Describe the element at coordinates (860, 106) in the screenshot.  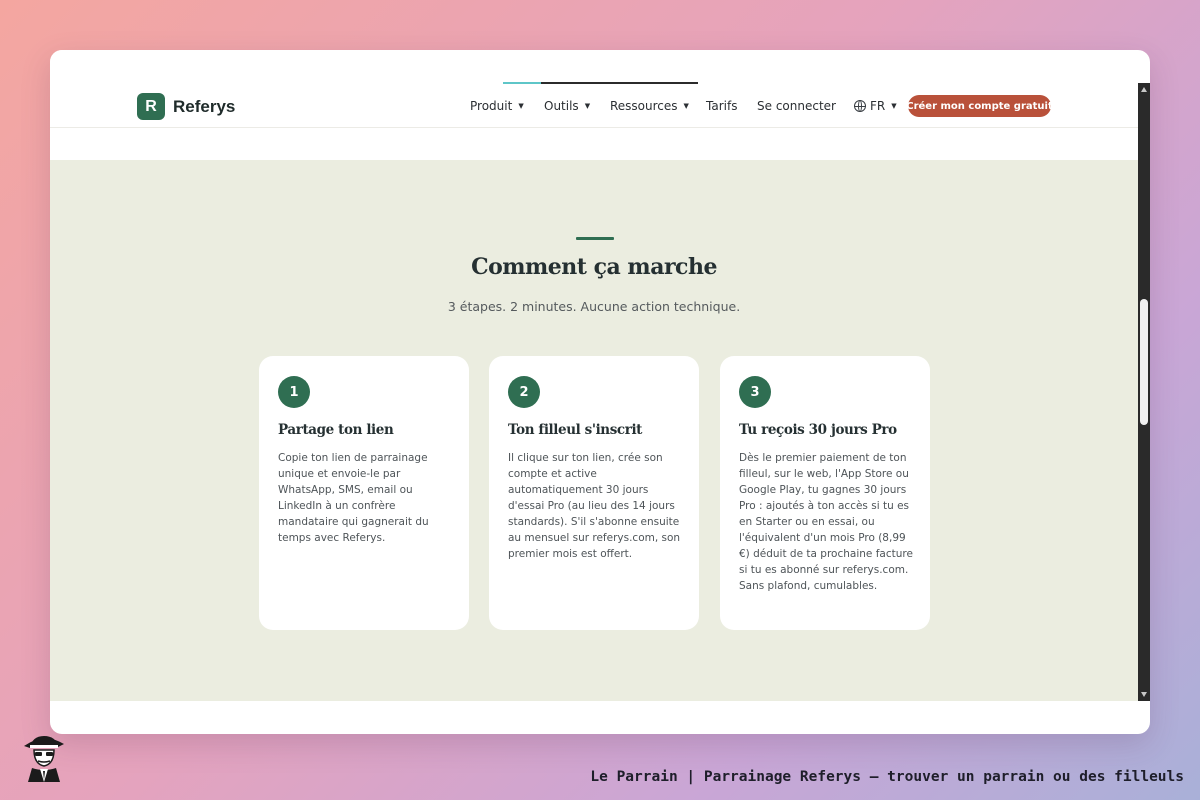
I see `globe-icon` at that location.